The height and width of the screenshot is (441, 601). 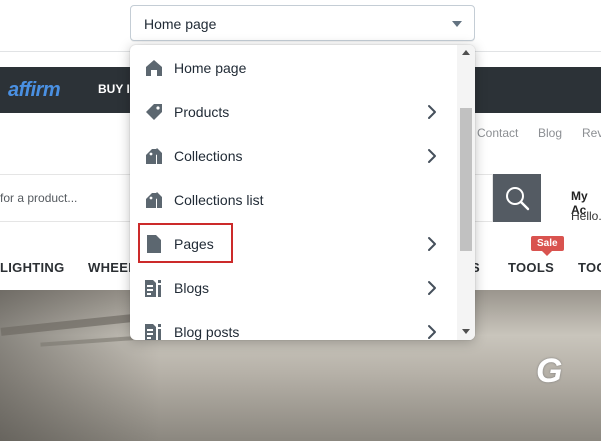 What do you see at coordinates (208, 156) in the screenshot?
I see `menu-item-label: Collections` at bounding box center [208, 156].